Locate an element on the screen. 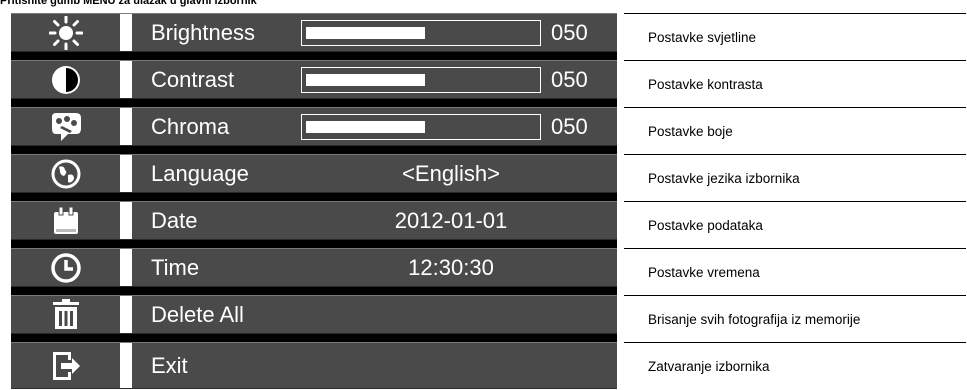  menu-row-date: Date 2012-01-01 is located at coordinates (314, 220).